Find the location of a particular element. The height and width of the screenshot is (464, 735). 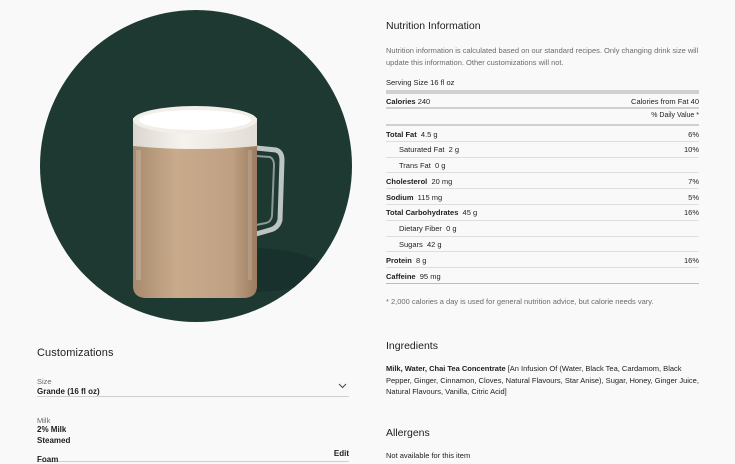

nutrient-amount: 20 mg is located at coordinates (442, 181).